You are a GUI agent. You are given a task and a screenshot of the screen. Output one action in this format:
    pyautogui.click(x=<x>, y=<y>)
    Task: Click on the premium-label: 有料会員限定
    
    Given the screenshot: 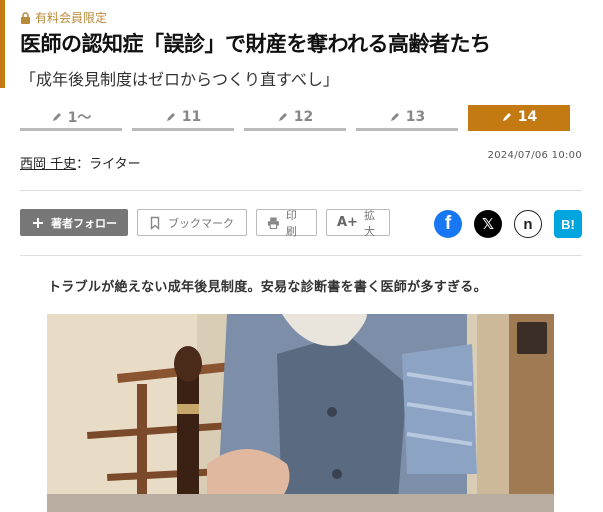 What is the action you would take?
    pyautogui.click(x=71, y=18)
    